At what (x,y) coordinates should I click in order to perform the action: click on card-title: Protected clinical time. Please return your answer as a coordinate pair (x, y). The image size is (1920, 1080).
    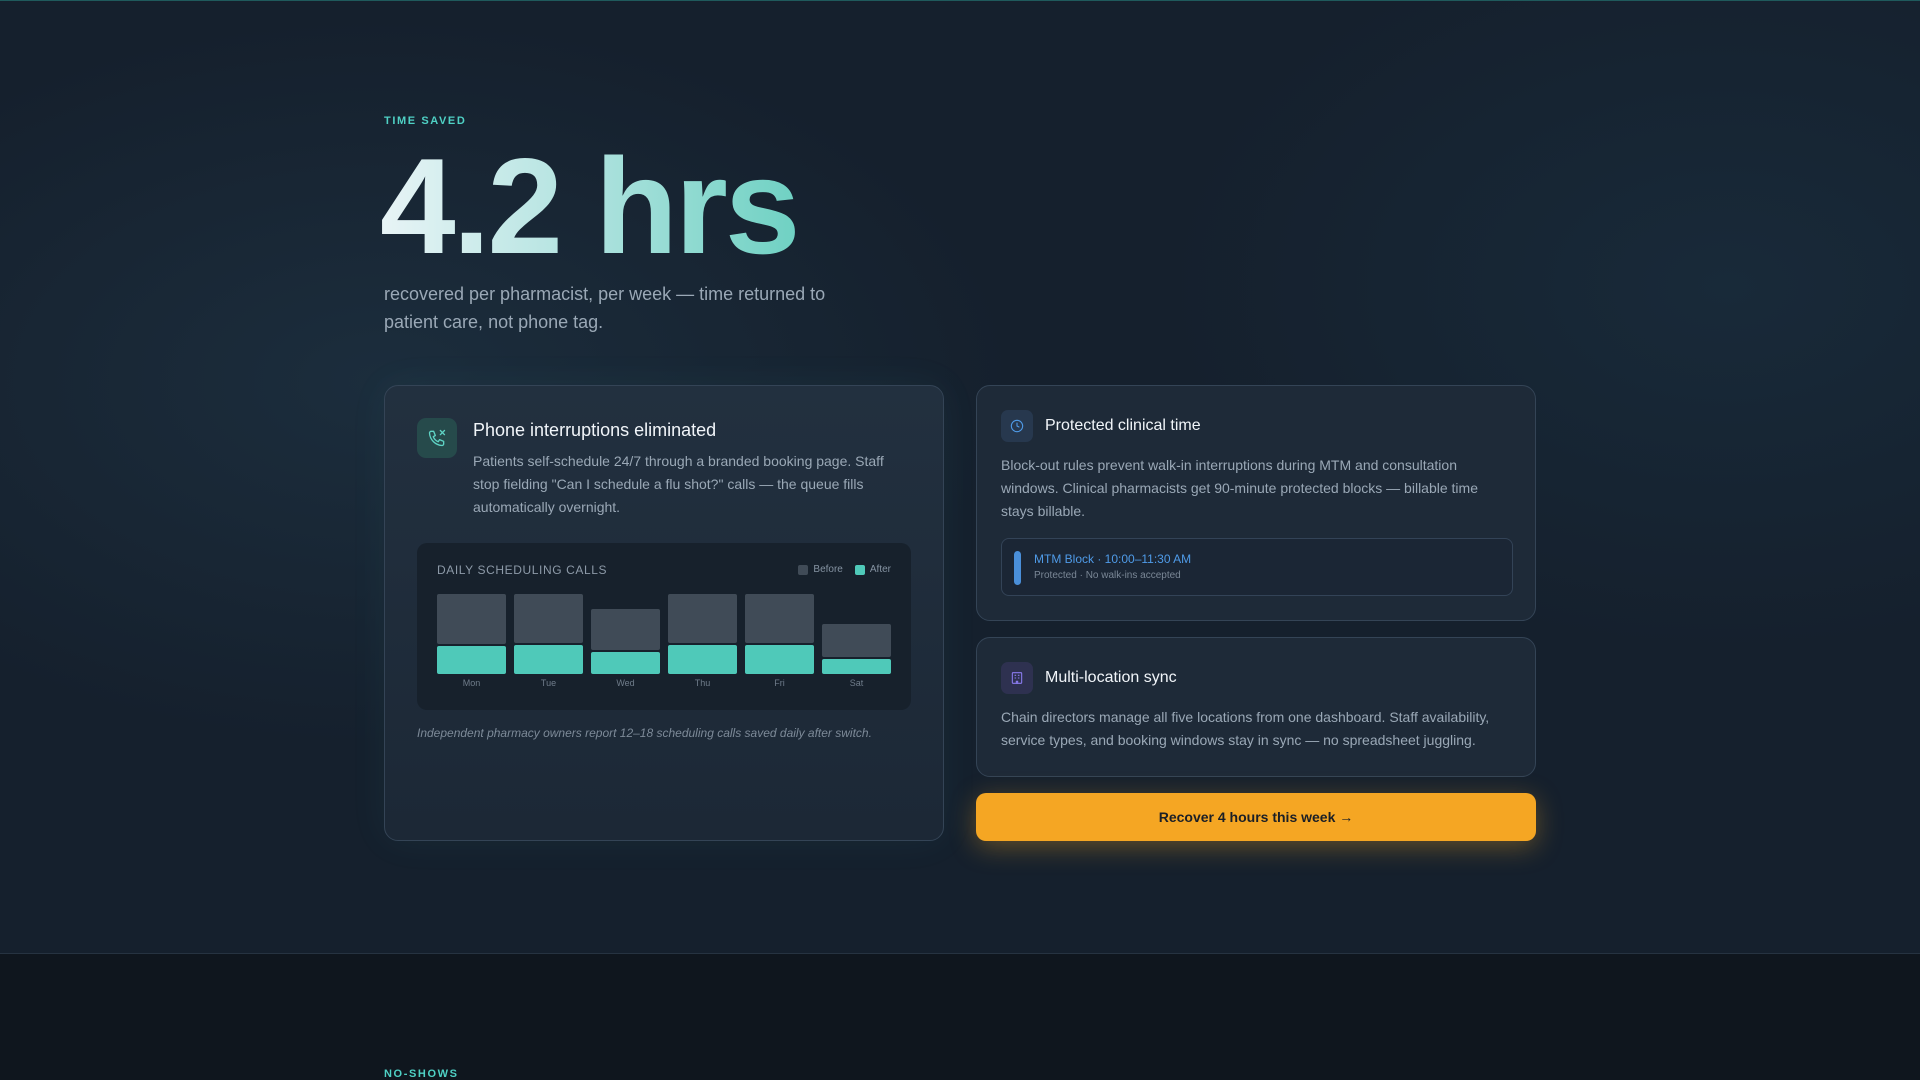
    Looking at the image, I should click on (1123, 425).